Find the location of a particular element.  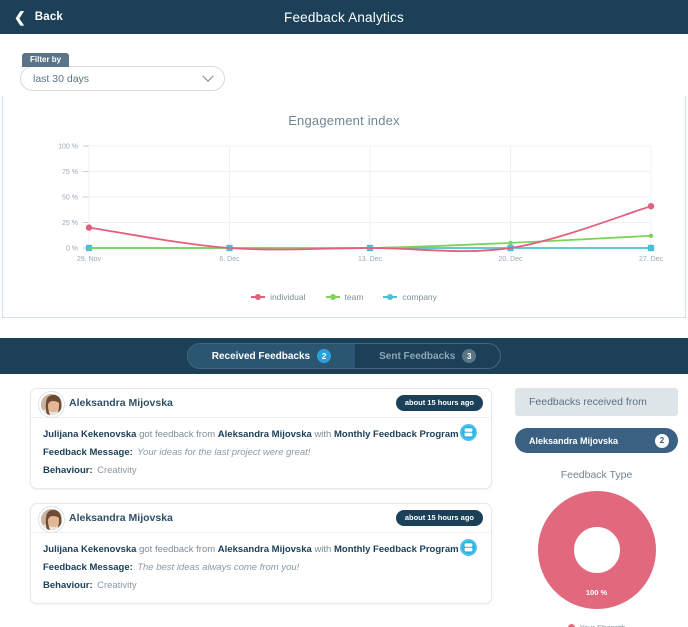

chart-gridlines is located at coordinates (367, 197).